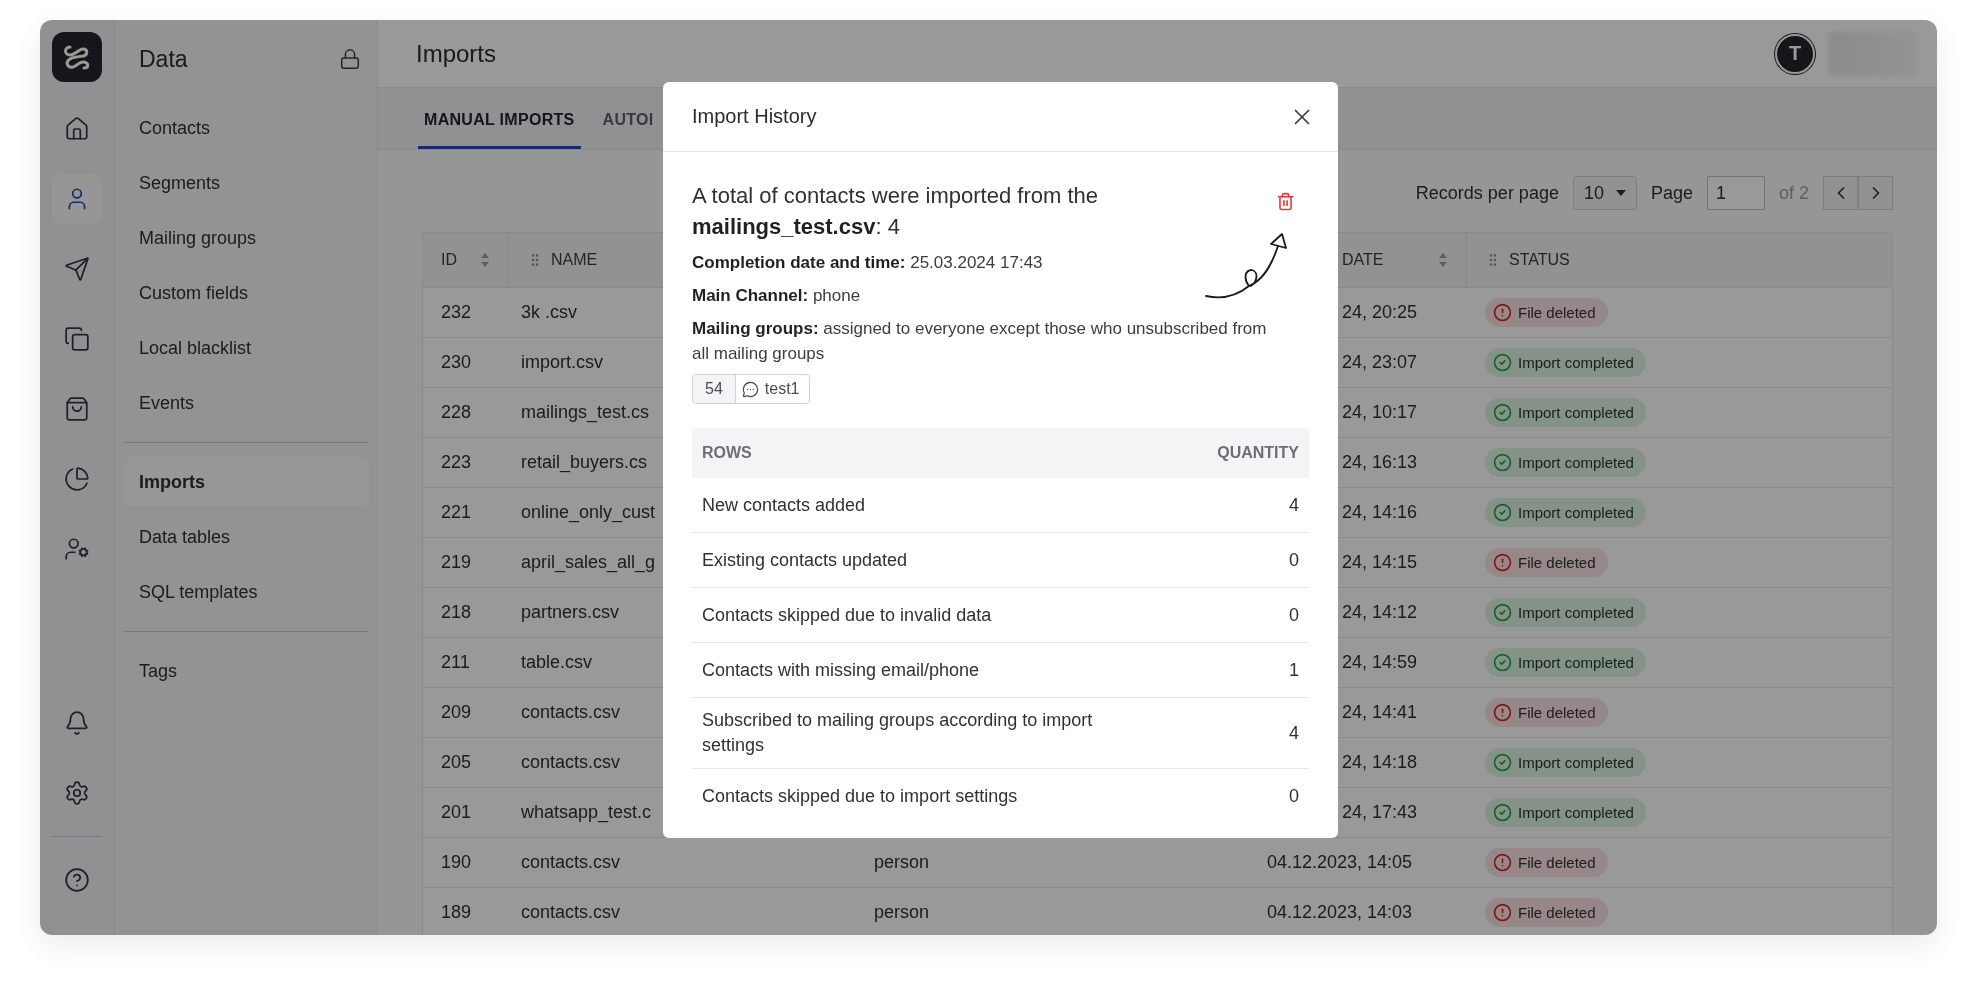 This screenshot has width=1977, height=996. Describe the element at coordinates (585, 412) in the screenshot. I see `table-cell: mailings_test.cs` at that location.